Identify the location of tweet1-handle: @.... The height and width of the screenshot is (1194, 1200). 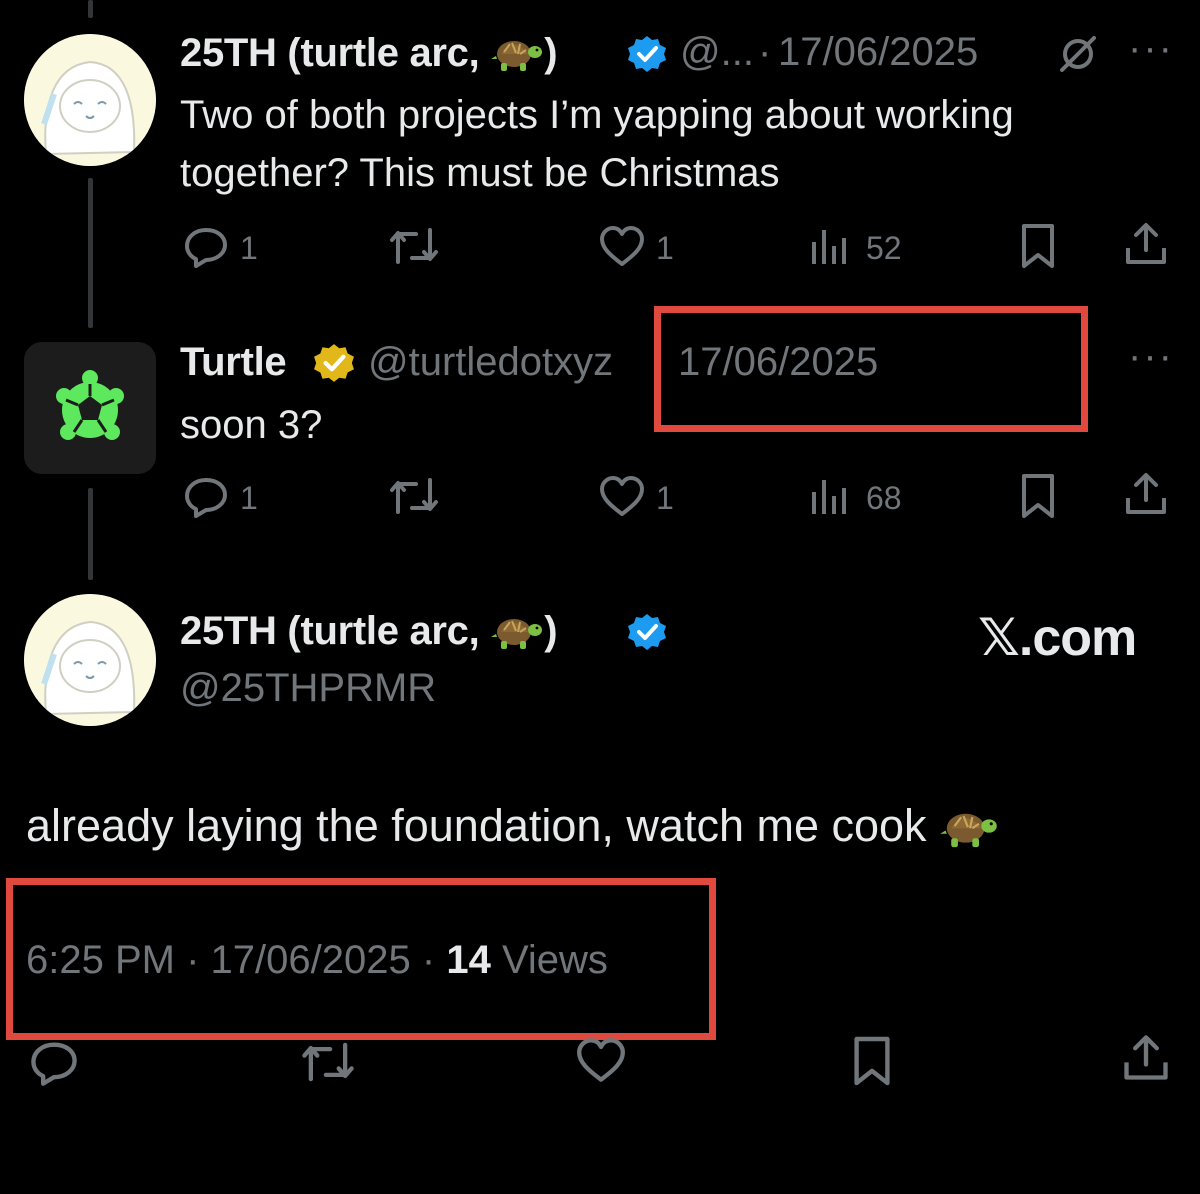
(717, 52).